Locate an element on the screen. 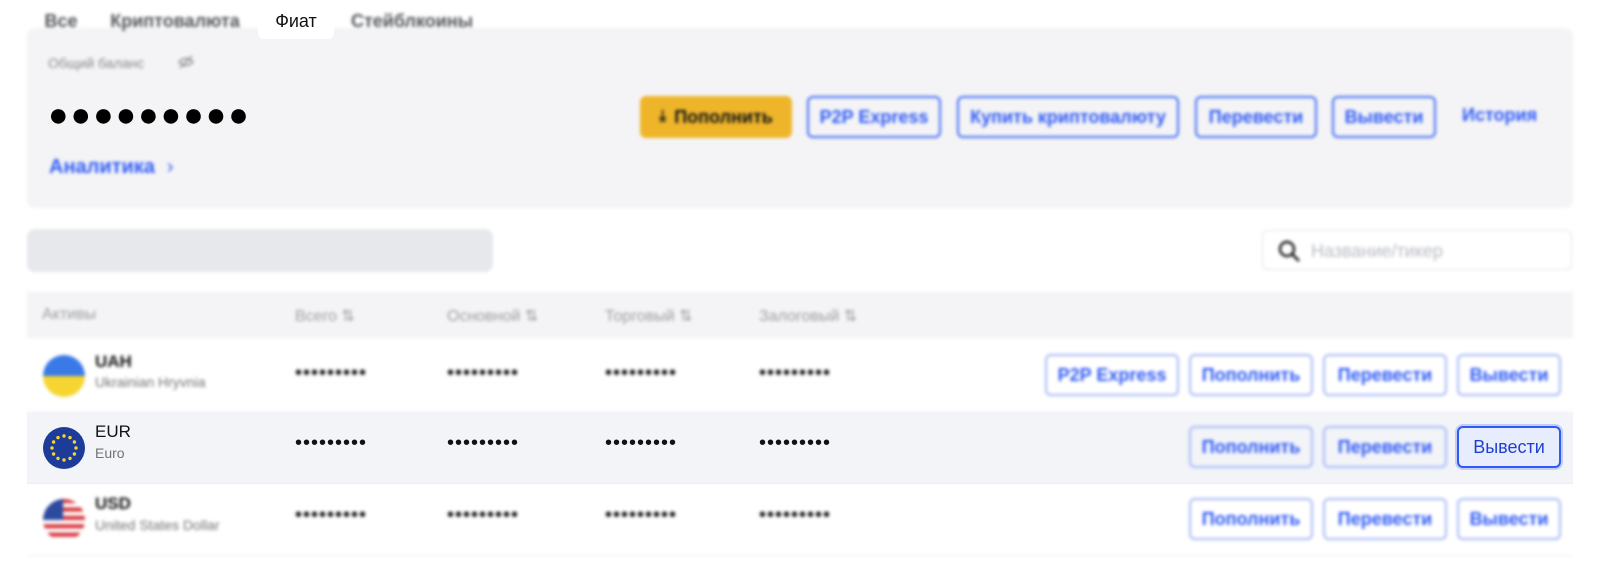 The height and width of the screenshot is (562, 1600). buy-crypto-button: Купить криптовалюту is located at coordinates (1068, 117).